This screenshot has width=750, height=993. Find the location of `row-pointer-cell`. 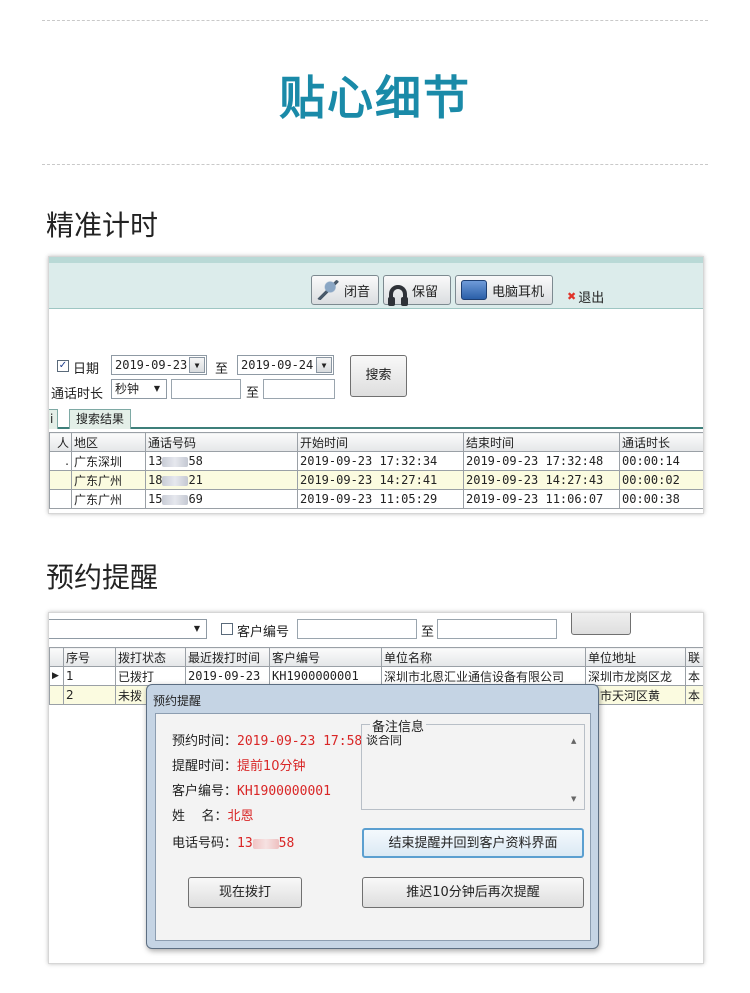

row-pointer-cell is located at coordinates (56, 695).